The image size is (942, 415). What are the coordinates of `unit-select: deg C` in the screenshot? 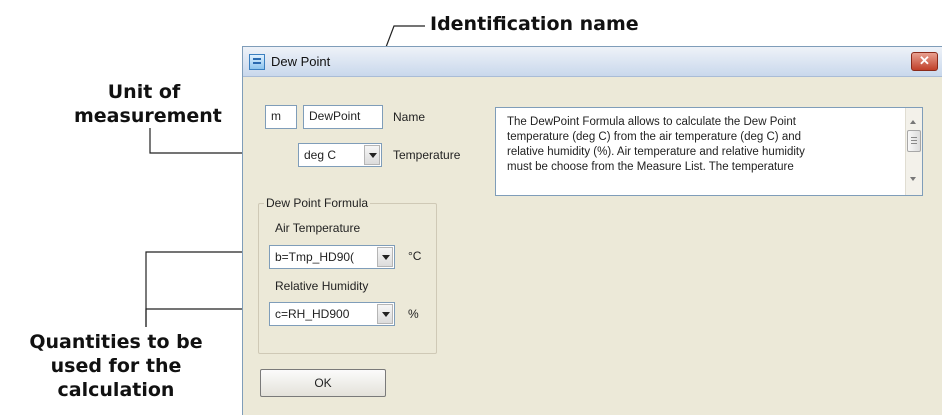 It's located at (340, 155).